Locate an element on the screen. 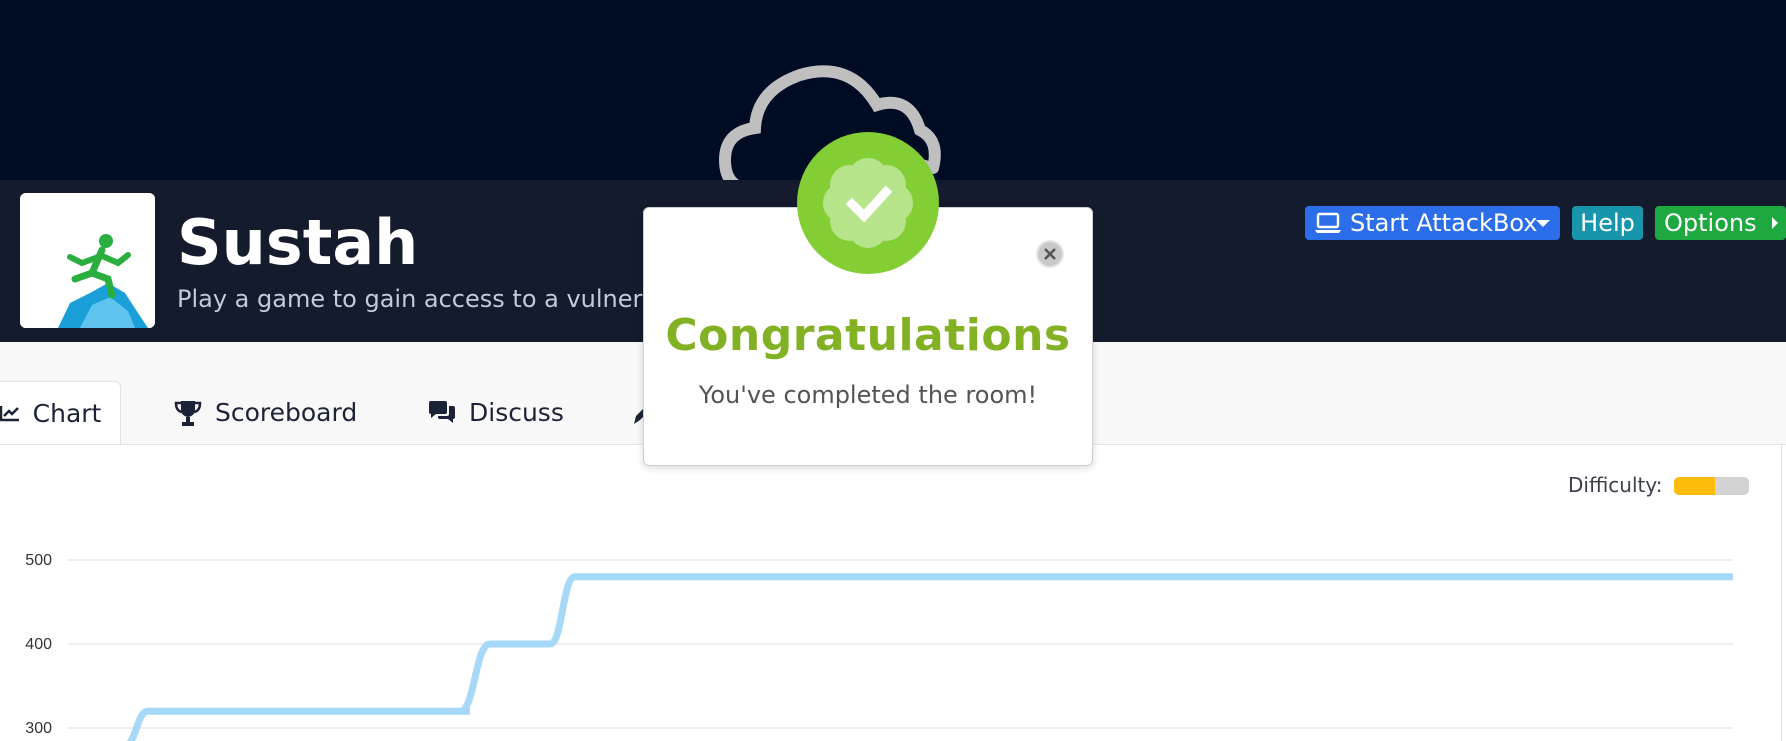 The width and height of the screenshot is (1786, 741). comments-icon is located at coordinates (442, 411).